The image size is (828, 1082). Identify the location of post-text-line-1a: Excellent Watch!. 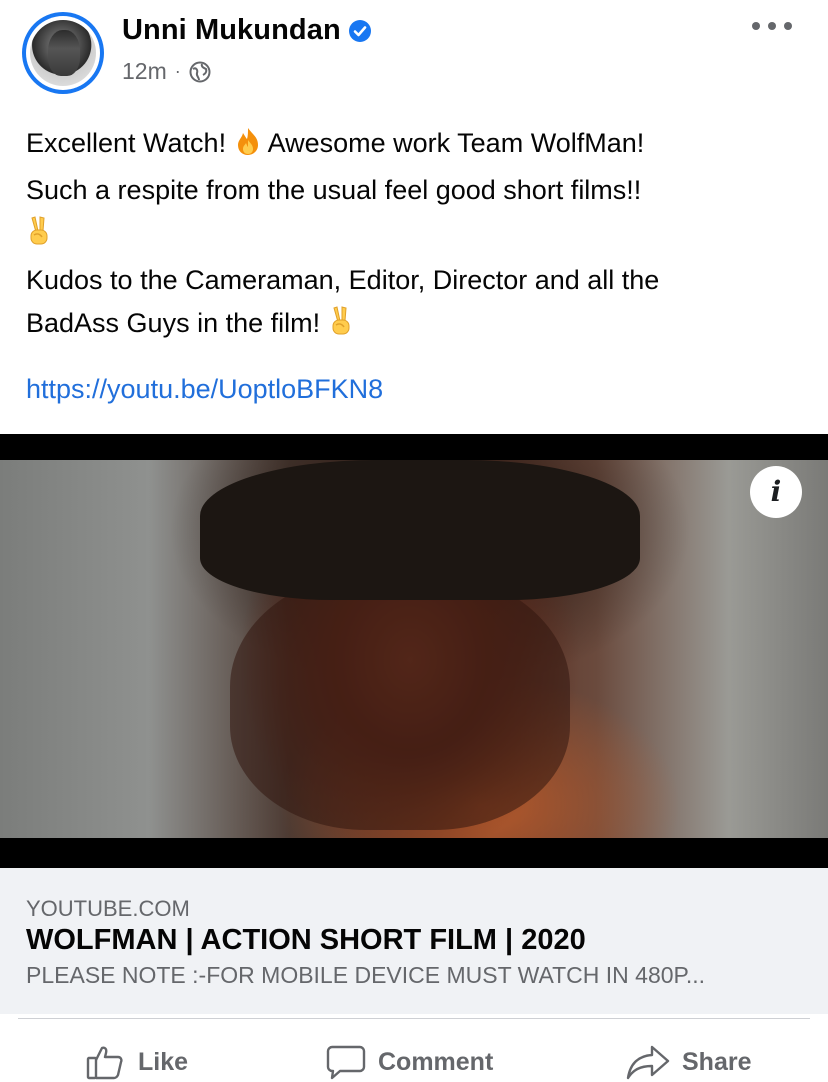
(130, 143).